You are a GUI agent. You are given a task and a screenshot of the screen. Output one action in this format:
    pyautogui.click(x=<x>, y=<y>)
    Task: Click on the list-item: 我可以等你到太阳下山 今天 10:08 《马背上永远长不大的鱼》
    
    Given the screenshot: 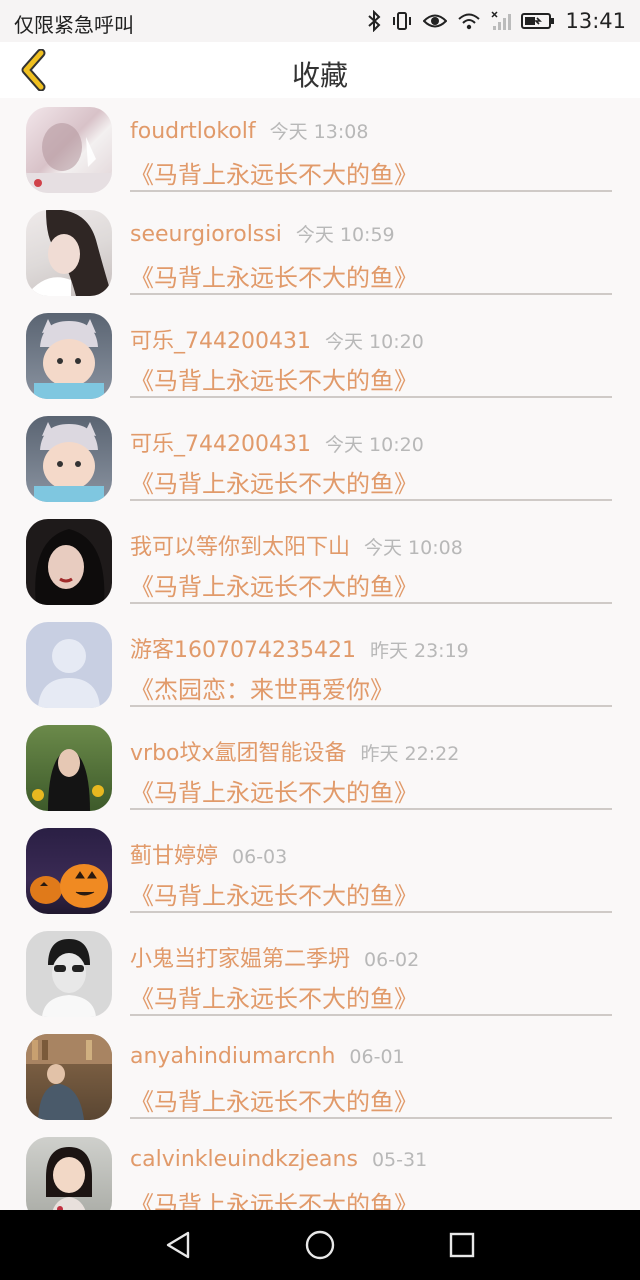 What is the action you would take?
    pyautogui.click(x=320, y=561)
    